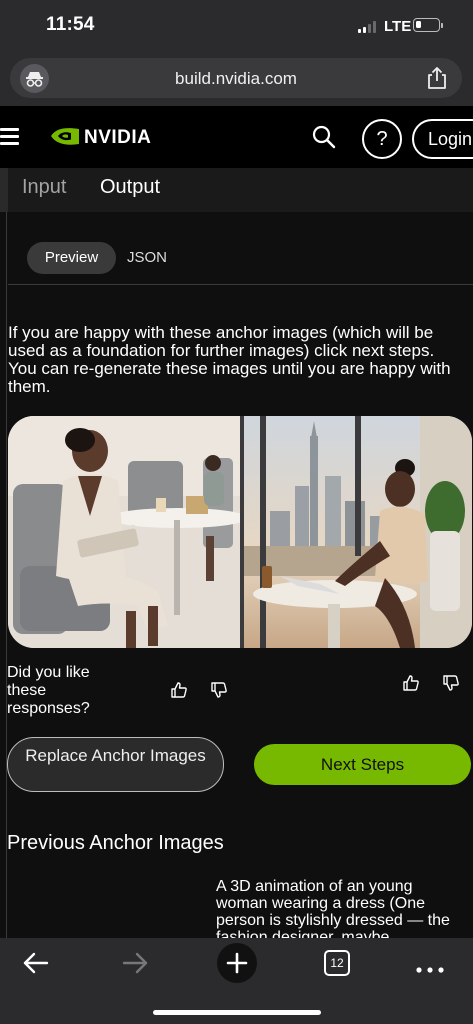 Image resolution: width=473 pixels, height=1024 pixels. I want to click on share-icon, so click(437, 78).